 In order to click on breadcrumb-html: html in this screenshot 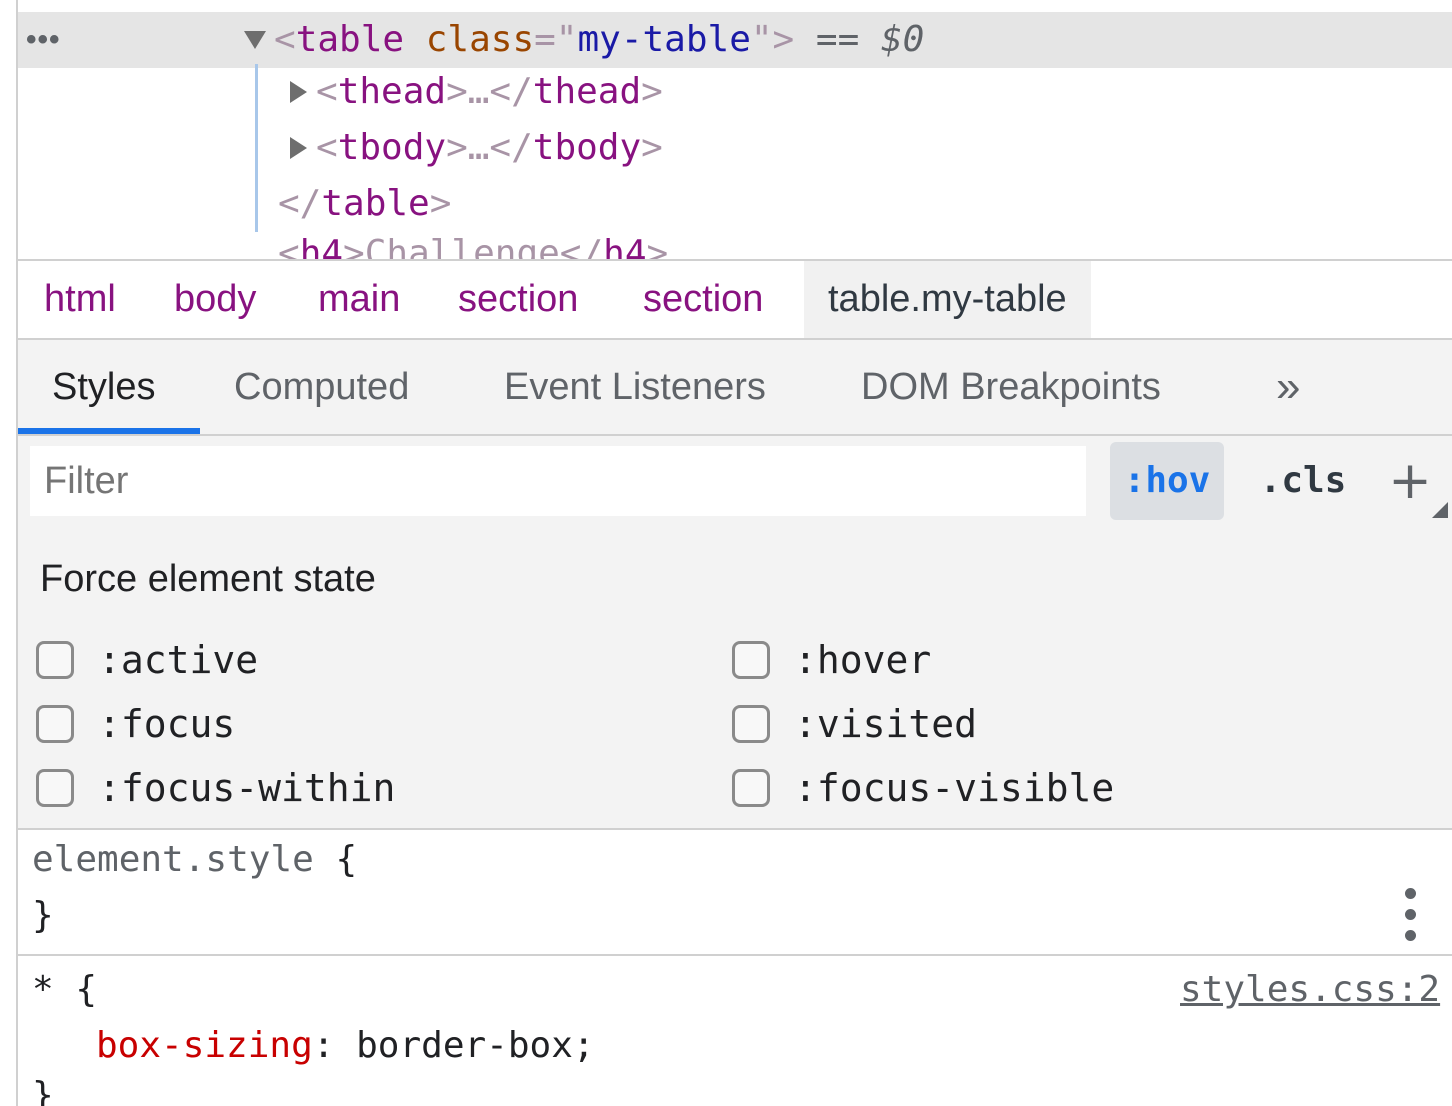, I will do `click(80, 299)`.